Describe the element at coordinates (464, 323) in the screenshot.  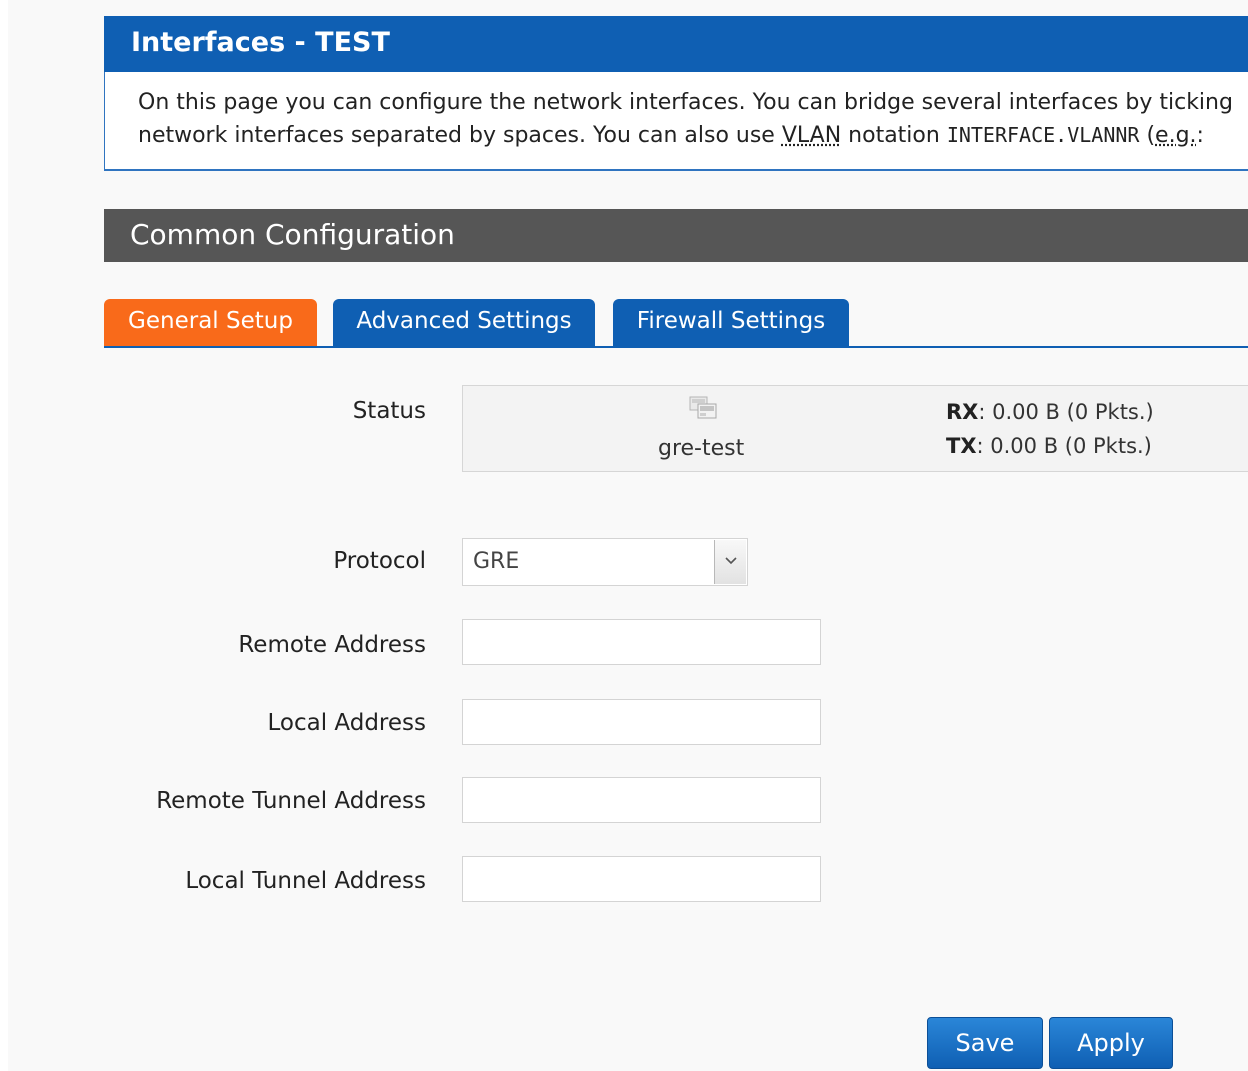
I see `tab-advanced-settings: Advanced Settings` at that location.